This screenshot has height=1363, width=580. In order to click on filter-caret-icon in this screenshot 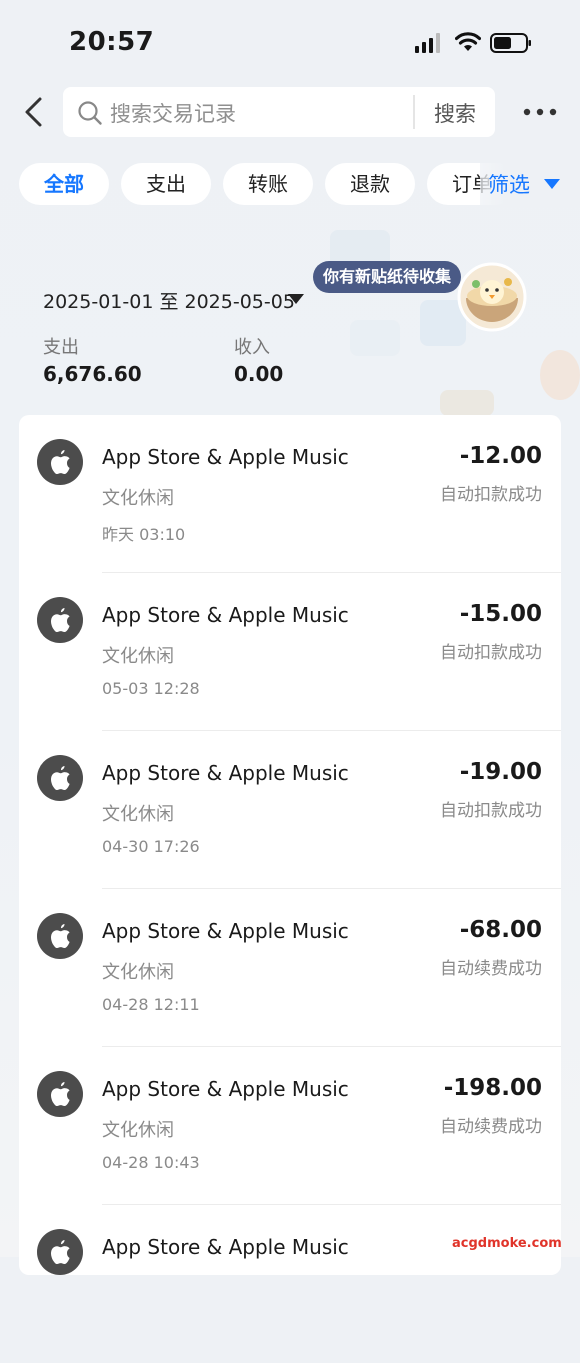, I will do `click(552, 184)`.